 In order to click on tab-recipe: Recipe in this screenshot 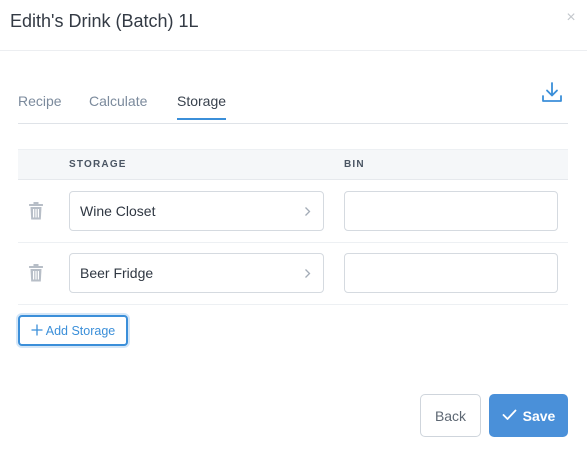, I will do `click(40, 105)`.